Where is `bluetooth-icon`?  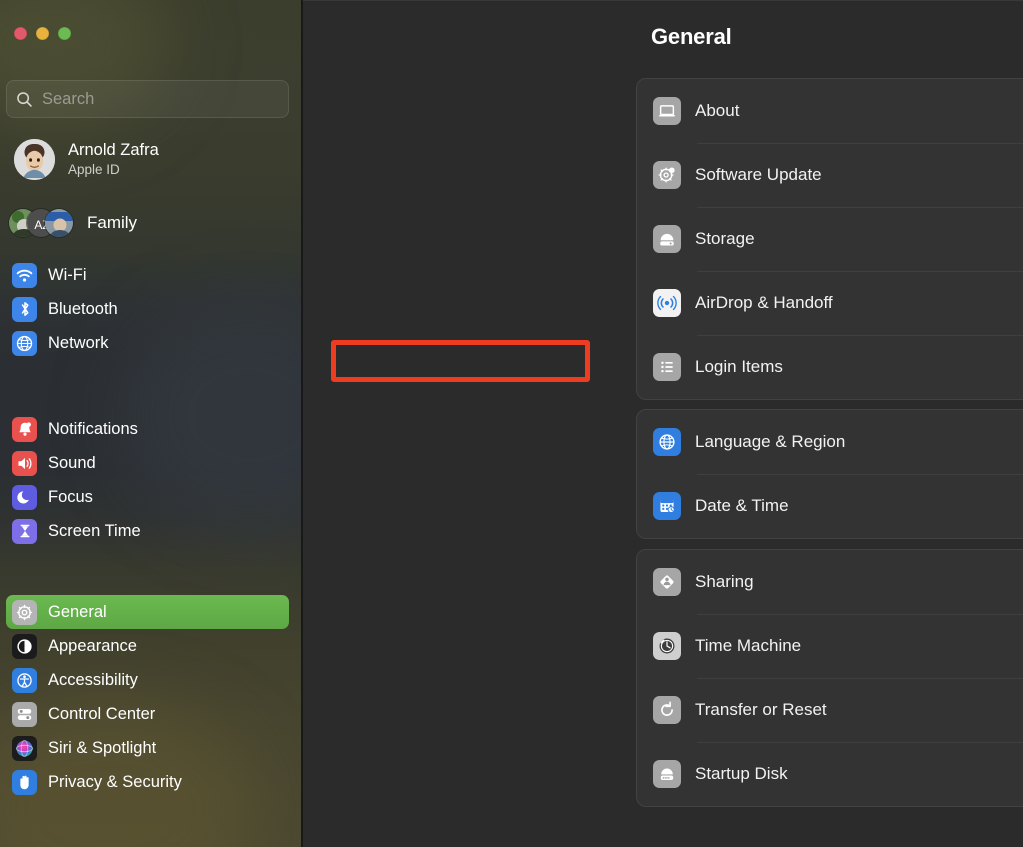 bluetooth-icon is located at coordinates (24, 309).